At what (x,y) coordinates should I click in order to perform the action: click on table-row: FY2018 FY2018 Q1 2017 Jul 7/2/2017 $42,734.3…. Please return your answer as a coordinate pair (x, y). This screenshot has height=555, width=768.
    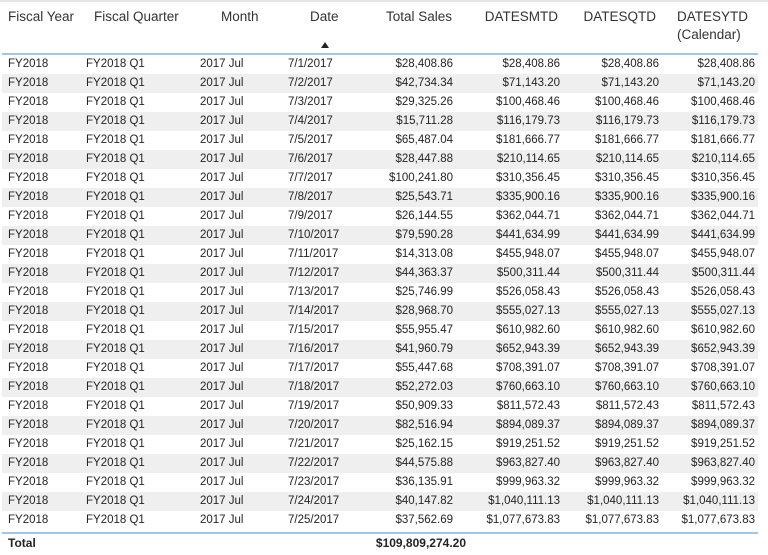
    Looking at the image, I should click on (380, 83).